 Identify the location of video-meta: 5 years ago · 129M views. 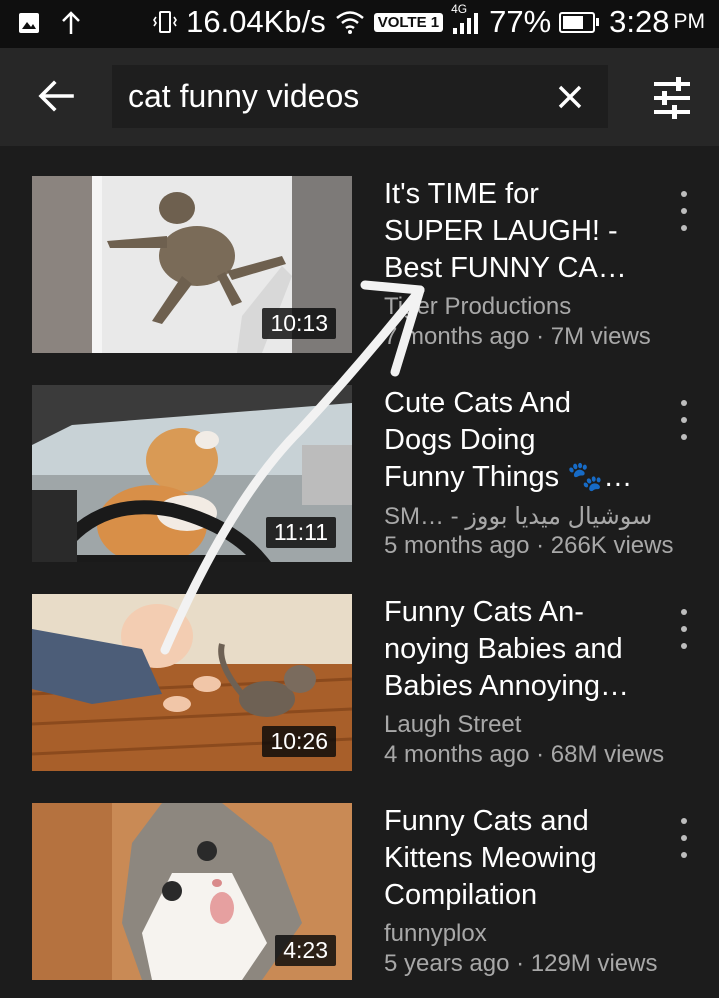
(521, 963).